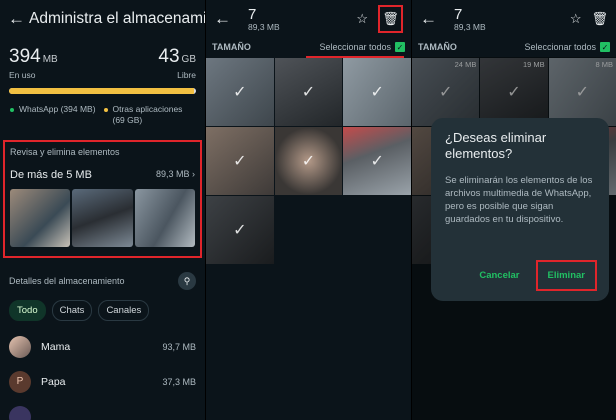 The width and height of the screenshot is (616, 420). I want to click on large-files-row: De más de 5 MB 89,3 MB ›, so click(102, 175).